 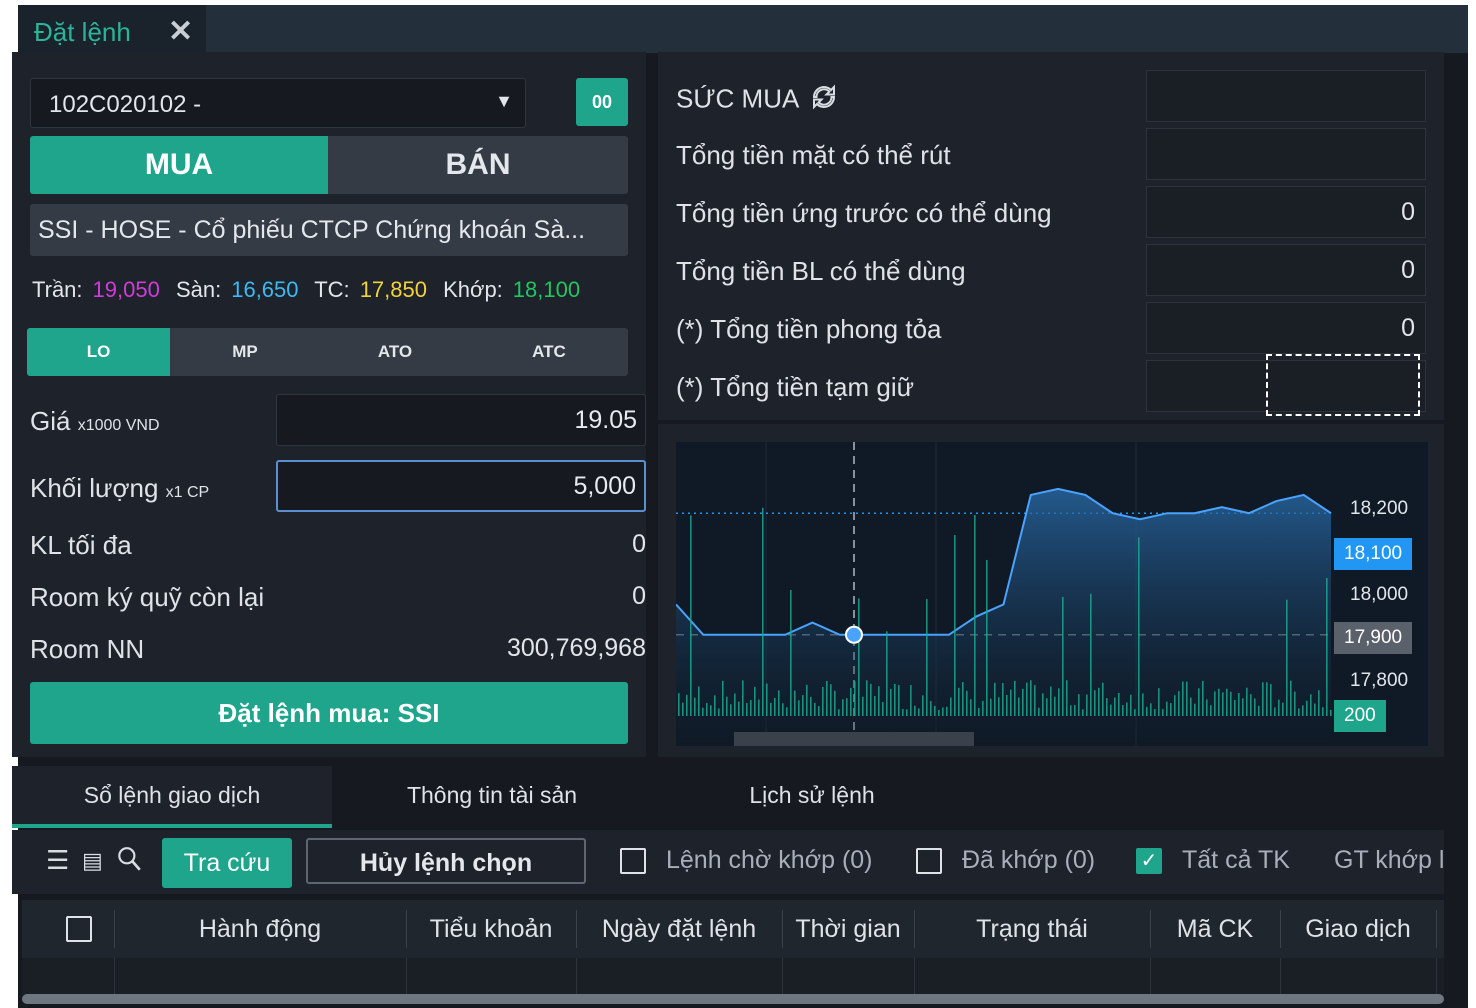 What do you see at coordinates (112, 29) in the screenshot?
I see `tab-order: Đặt lệnh ✕` at bounding box center [112, 29].